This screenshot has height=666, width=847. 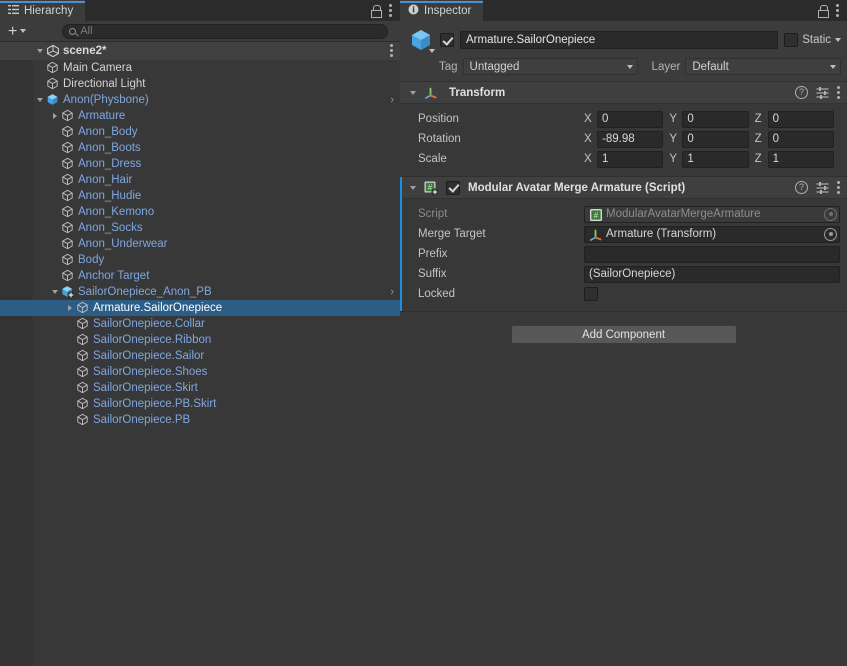 What do you see at coordinates (800, 159) in the screenshot?
I see `number-input-z: 1` at bounding box center [800, 159].